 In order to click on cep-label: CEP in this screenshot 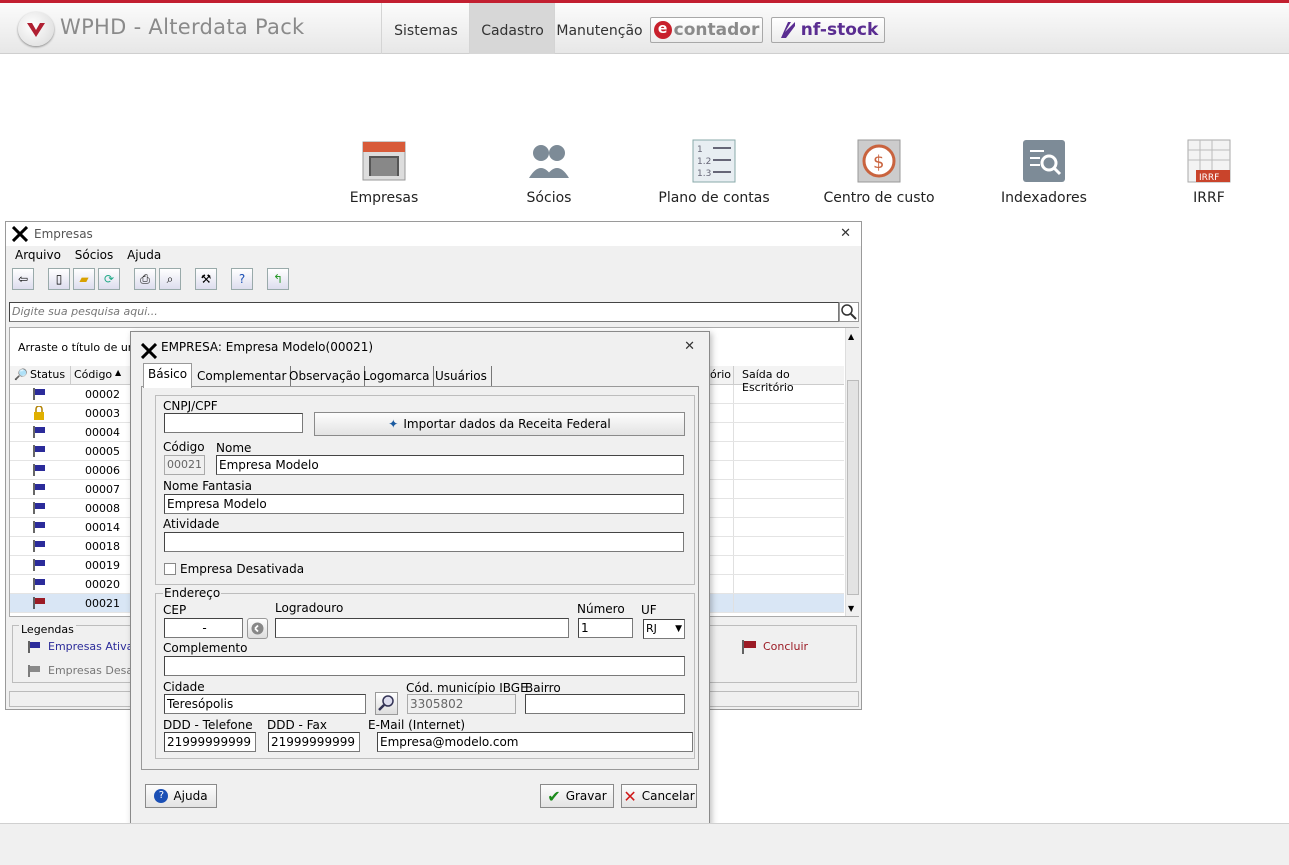, I will do `click(175, 610)`.